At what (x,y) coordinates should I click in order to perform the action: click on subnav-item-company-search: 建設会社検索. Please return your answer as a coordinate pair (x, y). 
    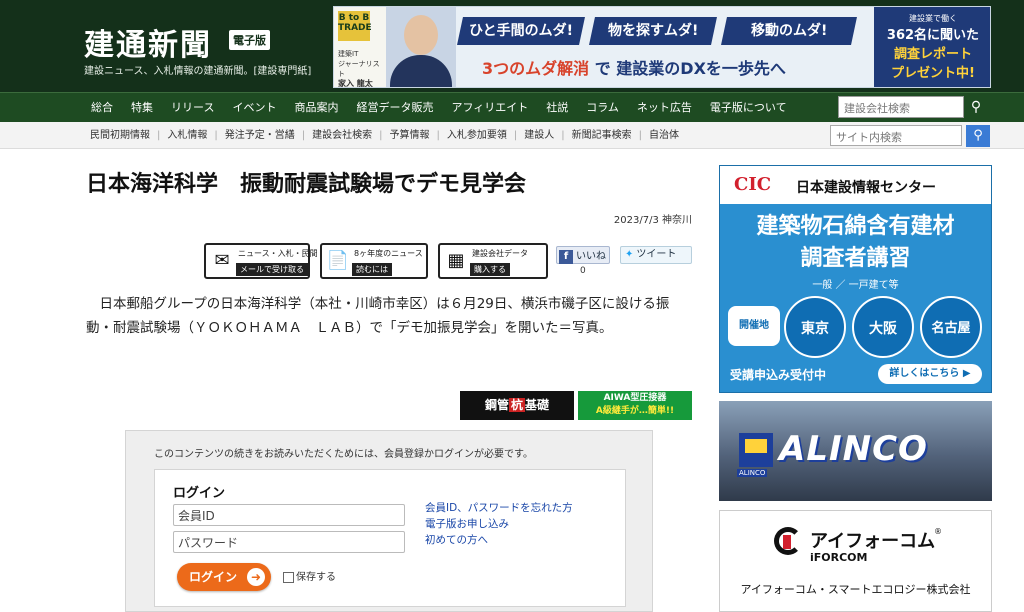
    Looking at the image, I should click on (342, 135).